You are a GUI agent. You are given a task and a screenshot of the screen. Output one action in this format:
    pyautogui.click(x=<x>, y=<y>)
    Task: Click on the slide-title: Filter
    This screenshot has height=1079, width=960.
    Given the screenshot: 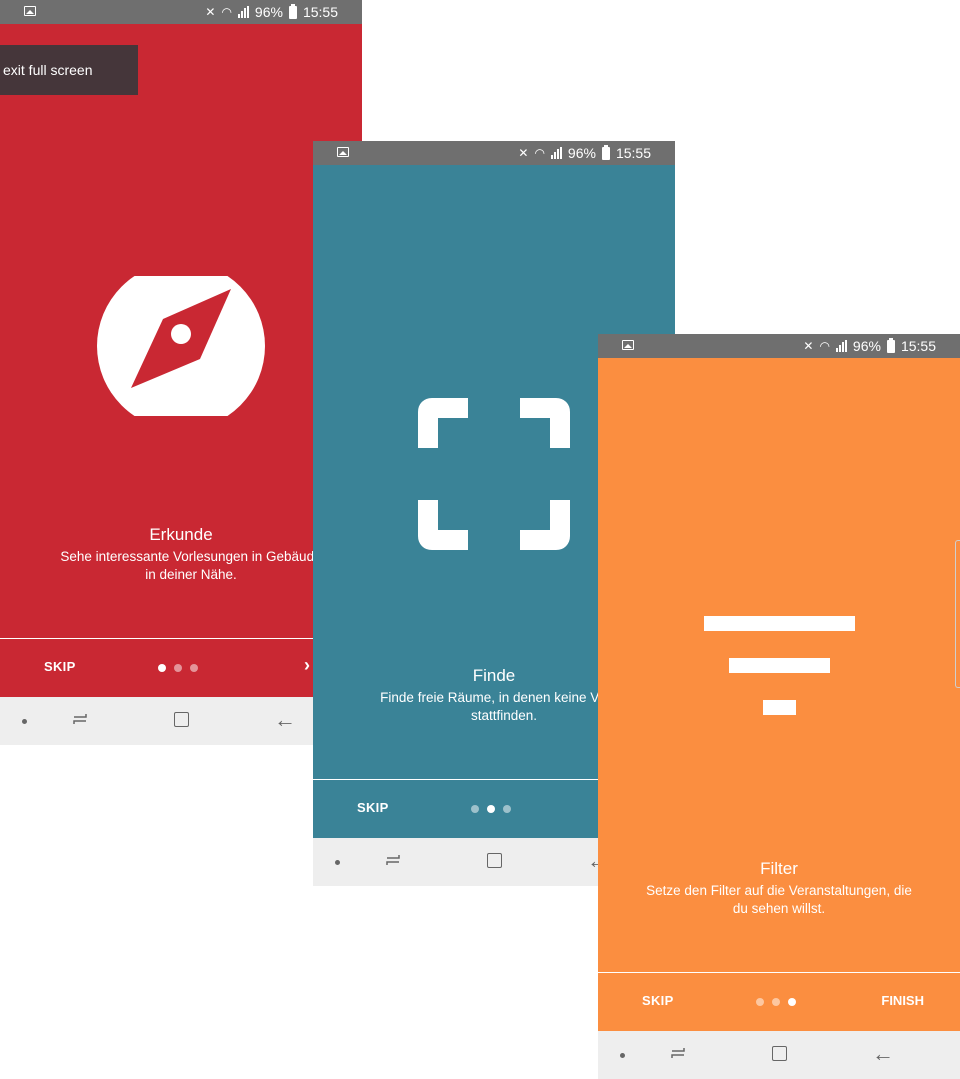 What is the action you would take?
    pyautogui.click(x=779, y=868)
    